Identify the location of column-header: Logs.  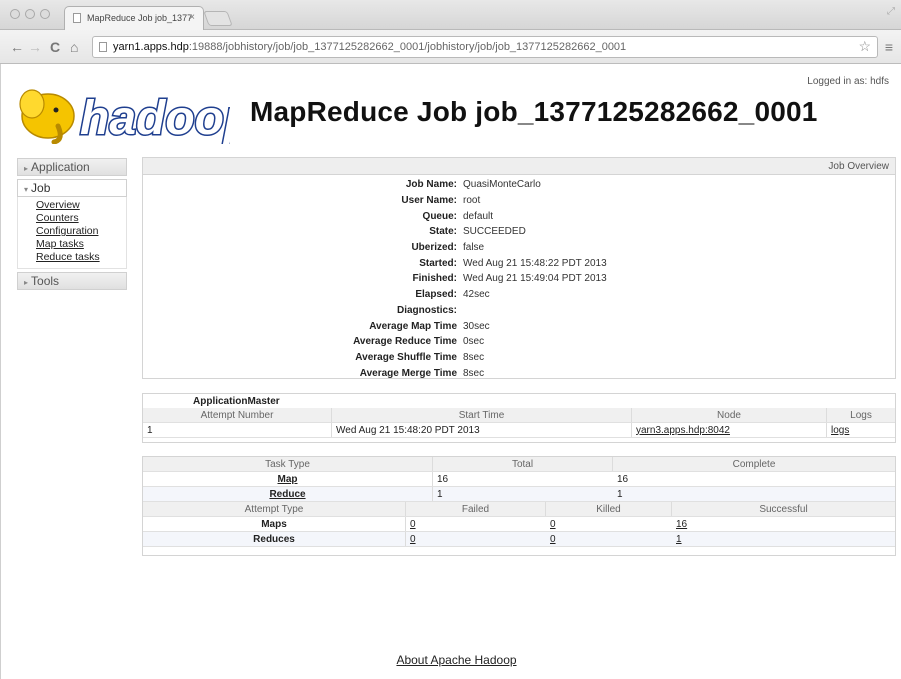
(861, 415).